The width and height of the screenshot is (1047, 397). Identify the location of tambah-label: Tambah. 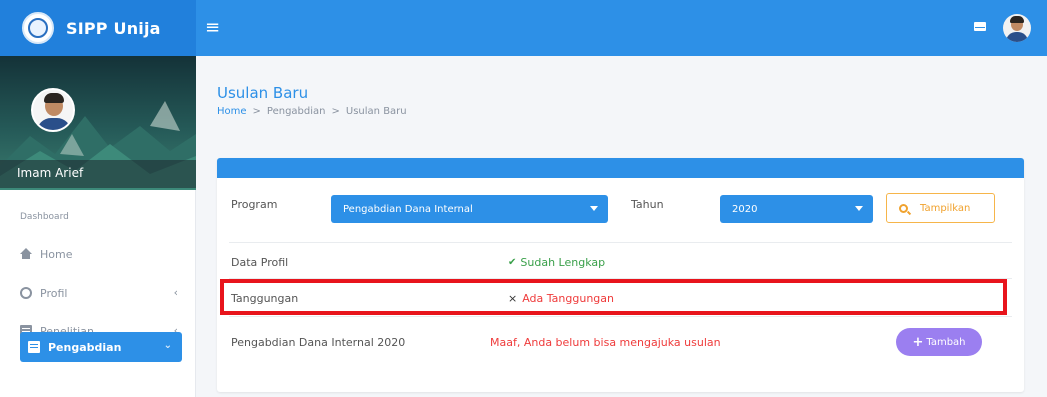
(946, 342).